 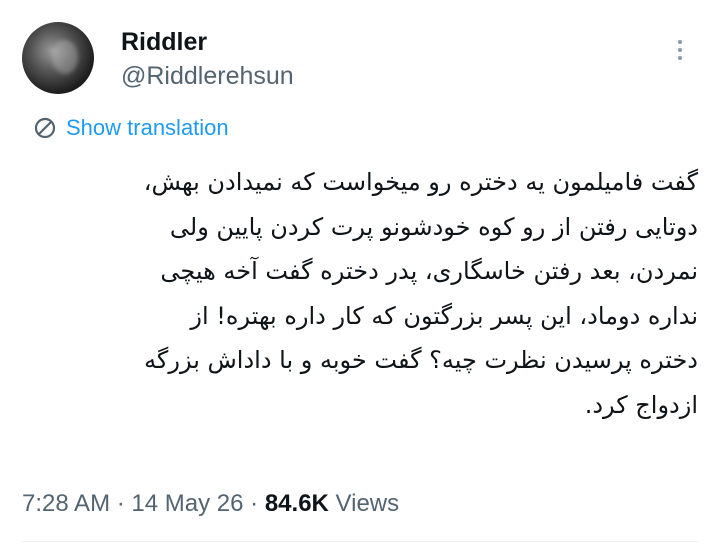 I want to click on views-count: 84.6K, so click(x=297, y=503).